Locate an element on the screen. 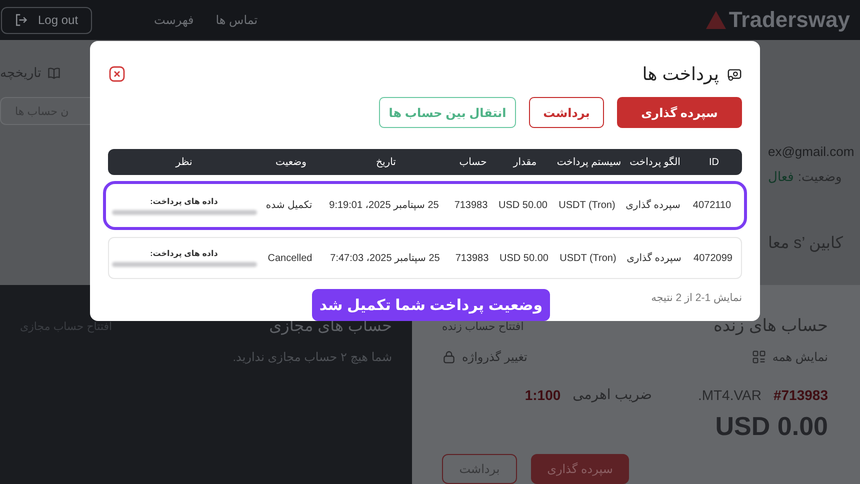 The image size is (860, 484). column-header: ID is located at coordinates (714, 162).